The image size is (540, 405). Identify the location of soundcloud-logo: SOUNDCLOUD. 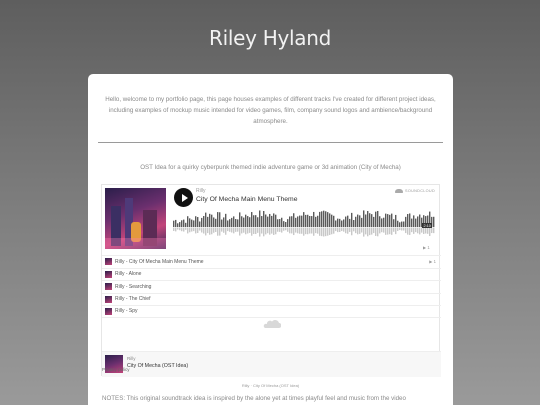
(415, 191).